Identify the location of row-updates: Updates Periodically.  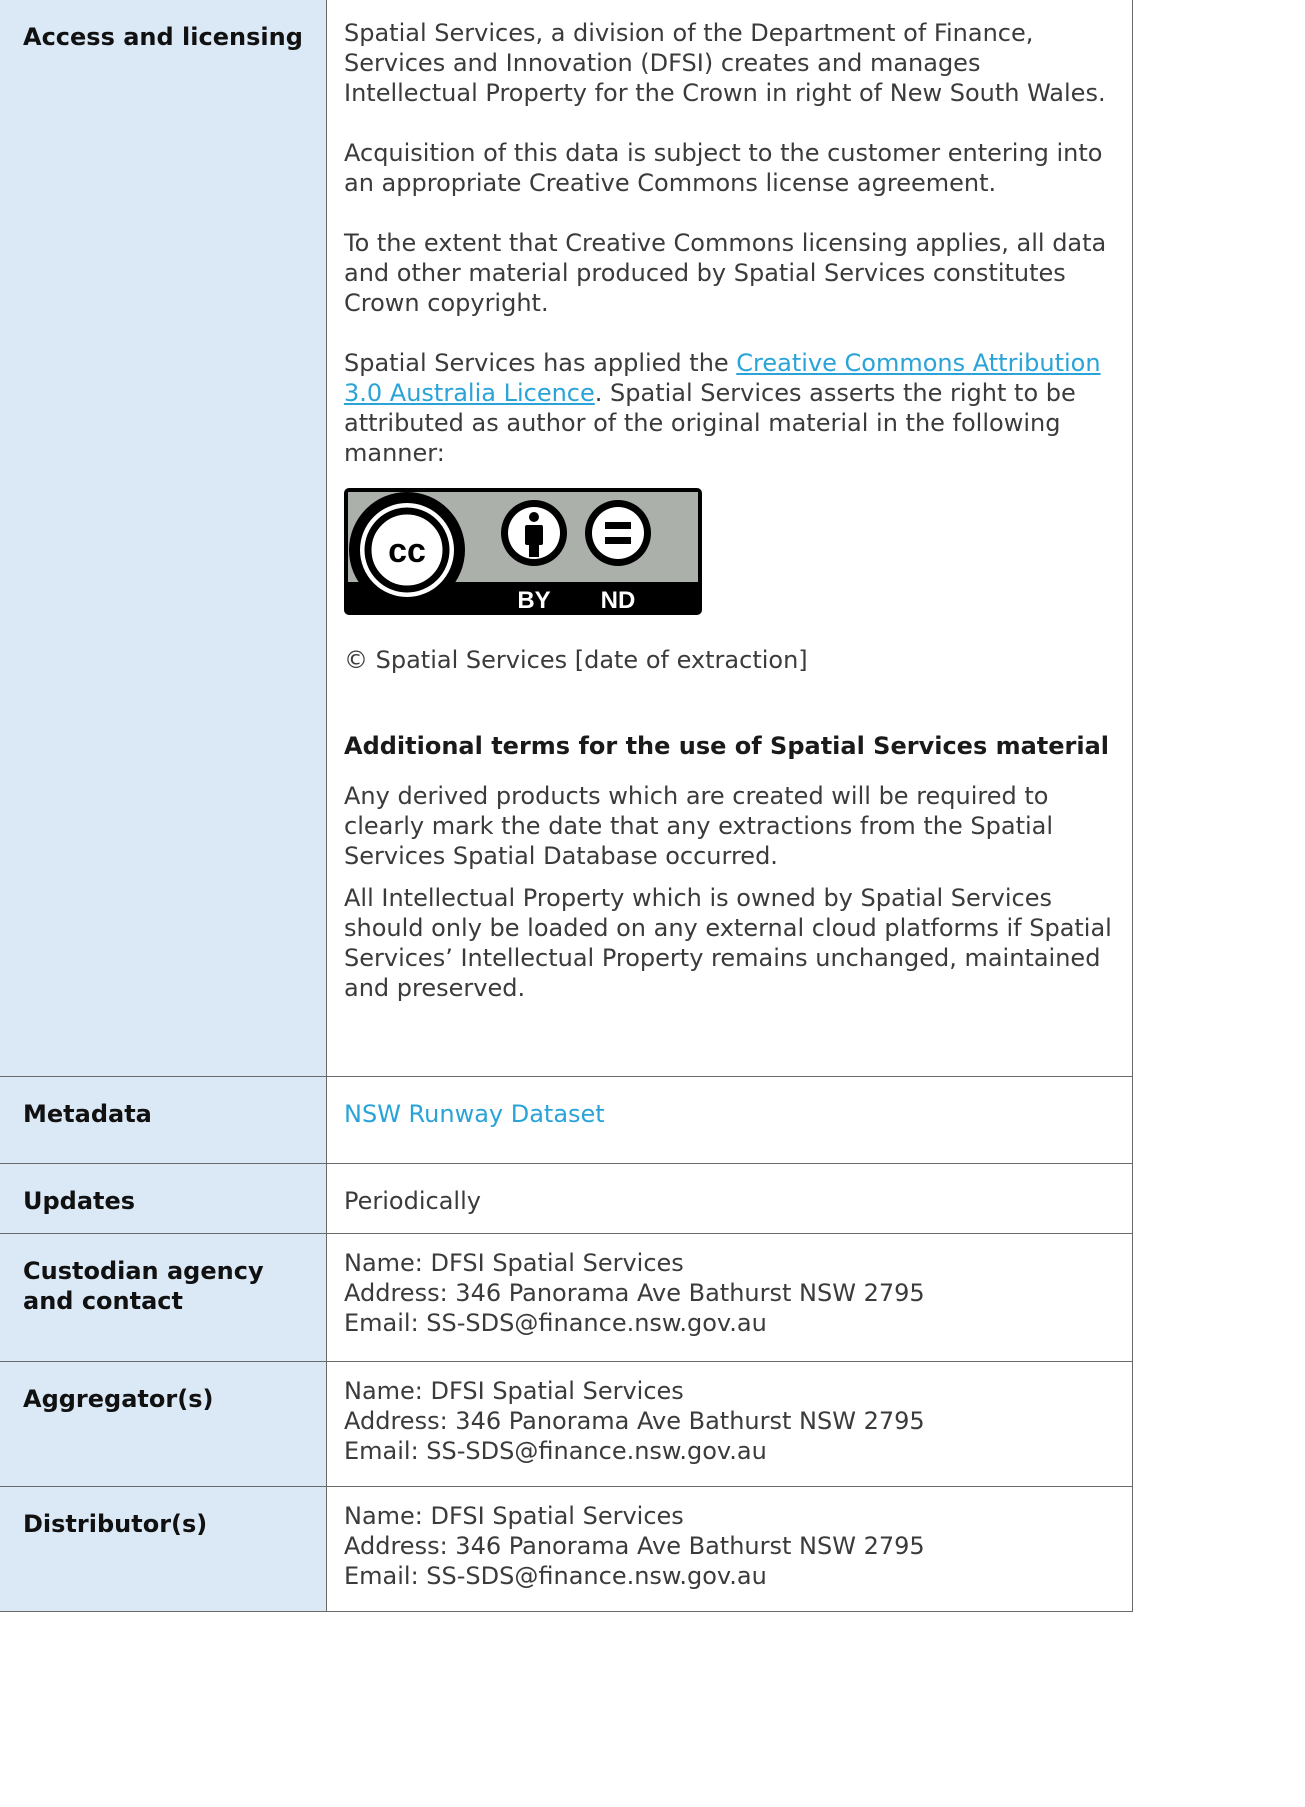
(566, 1198).